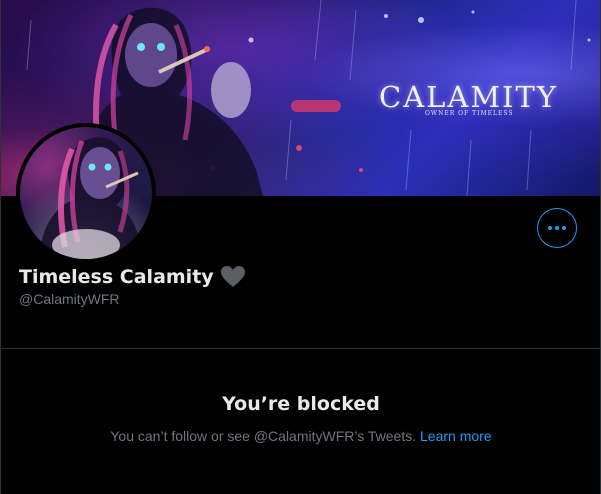  Describe the element at coordinates (232, 276) in the screenshot. I see `heart-icon` at that location.